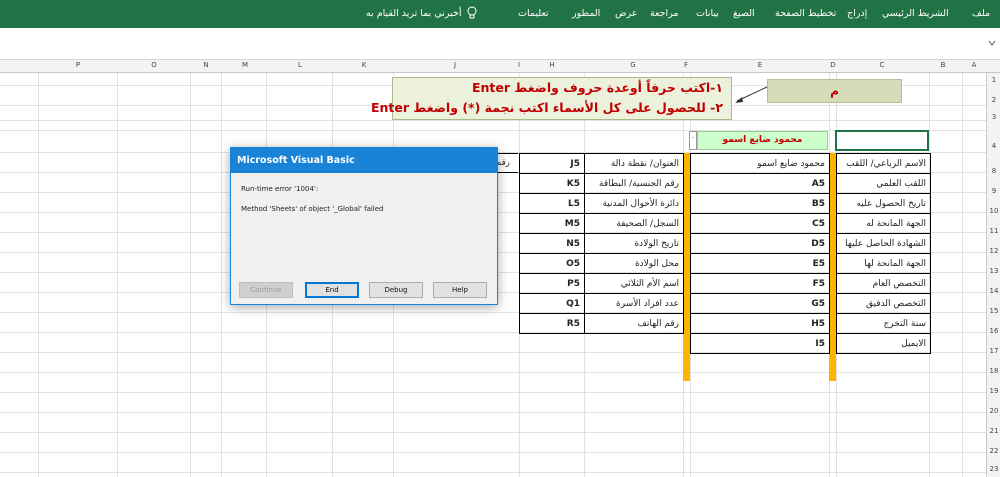  Describe the element at coordinates (552, 323) in the screenshot. I see `value-cell: R5` at that location.